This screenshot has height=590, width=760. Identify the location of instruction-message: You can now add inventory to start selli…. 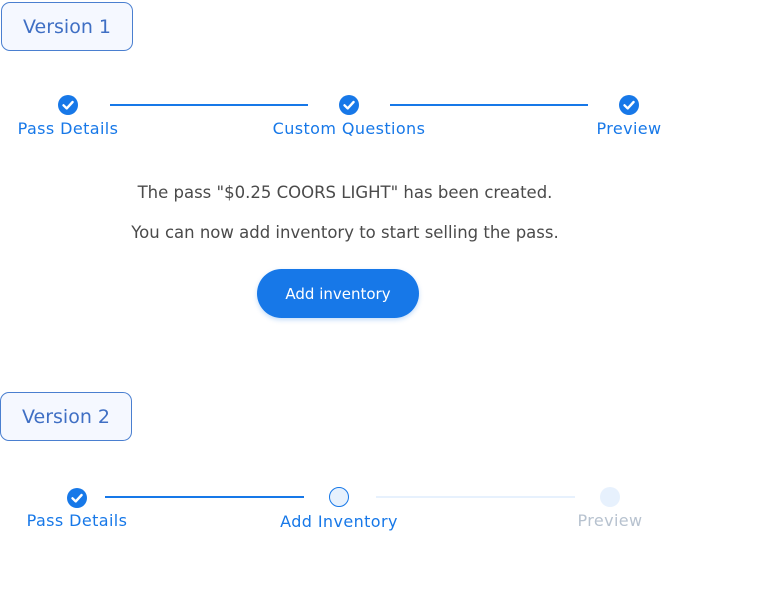
(345, 232).